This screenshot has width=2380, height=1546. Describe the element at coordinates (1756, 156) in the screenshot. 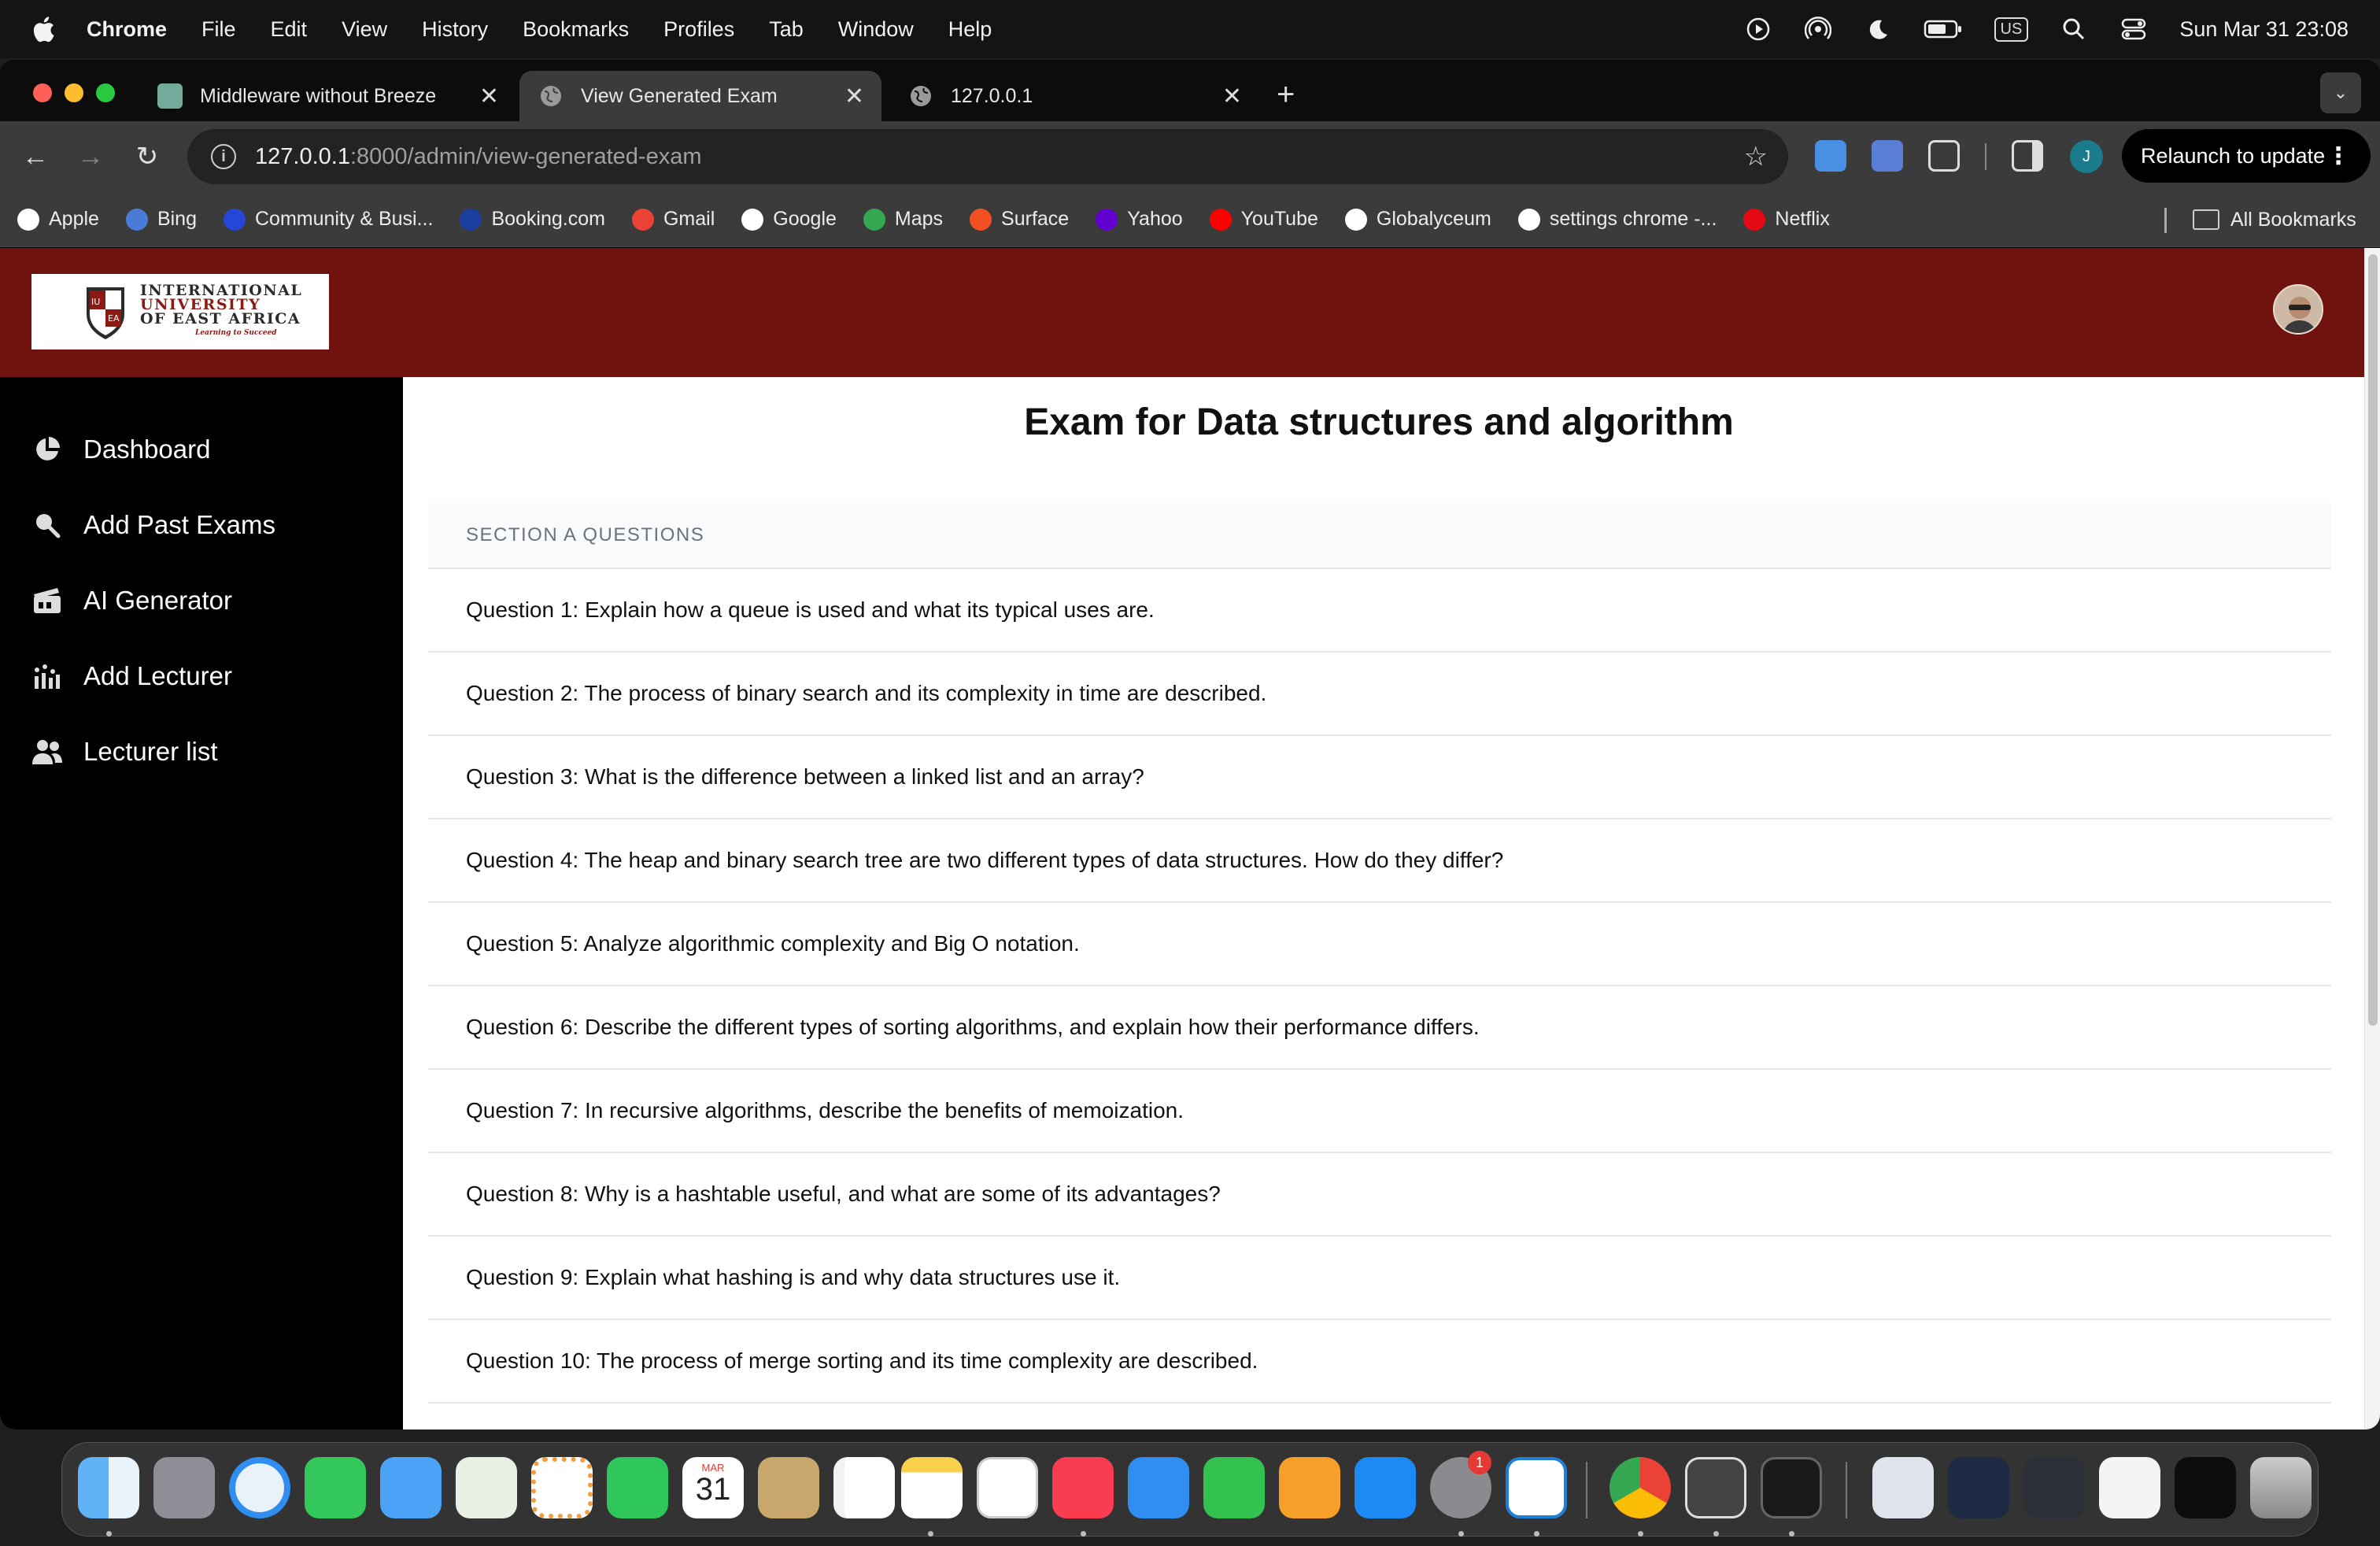

I see `bookmark-star-icon: ☆` at that location.